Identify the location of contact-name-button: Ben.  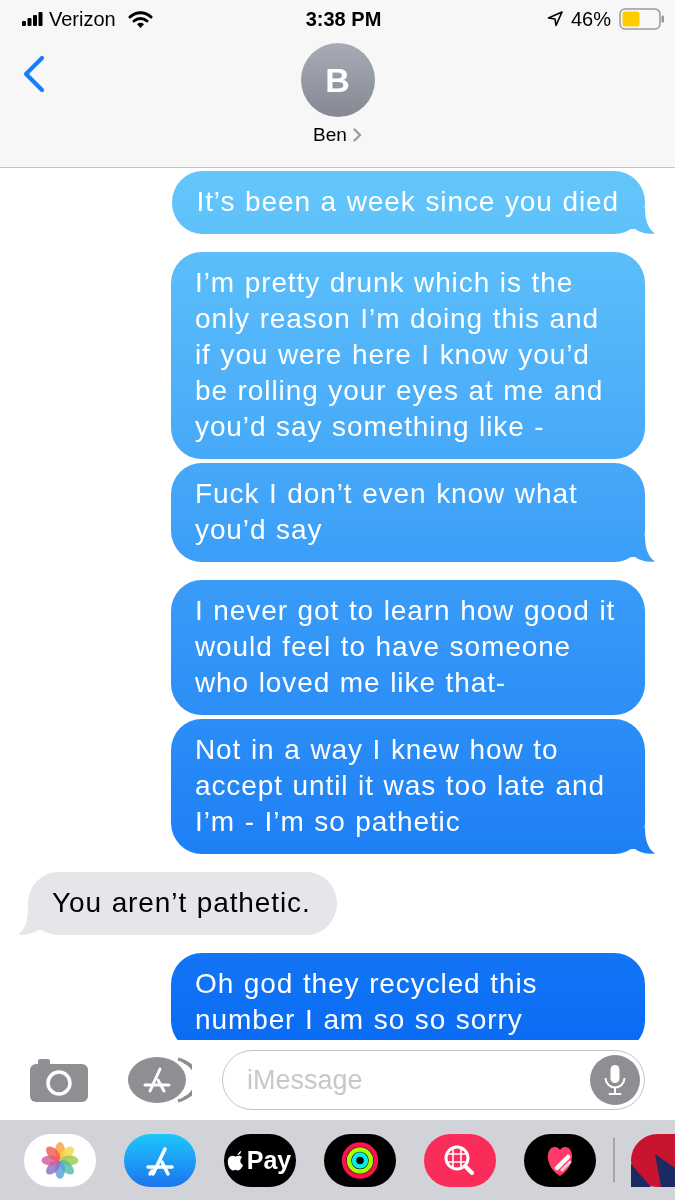
(337, 135).